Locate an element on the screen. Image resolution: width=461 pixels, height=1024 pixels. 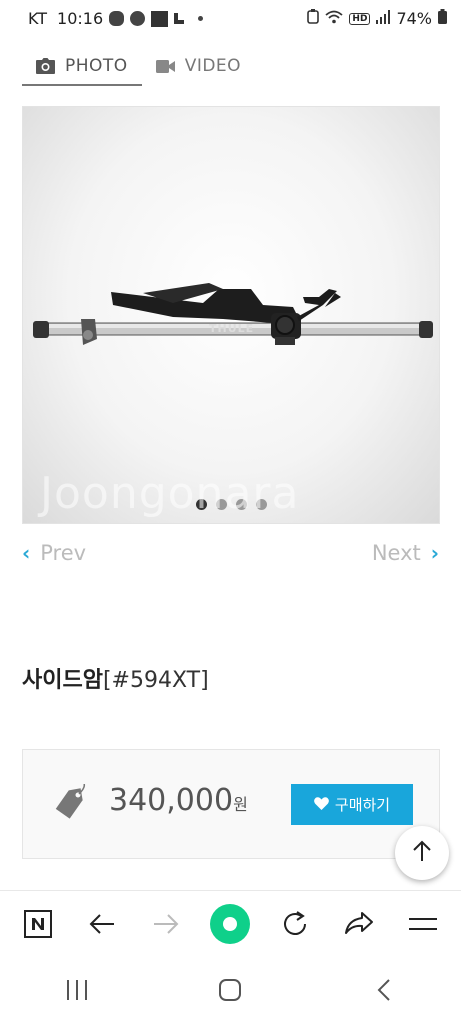
back-nav-button is located at coordinates (384, 992).